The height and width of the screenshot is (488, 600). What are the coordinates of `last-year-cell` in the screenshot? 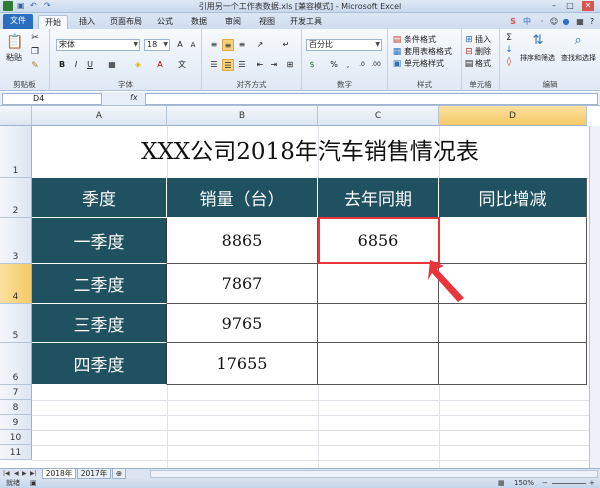 It's located at (378, 364).